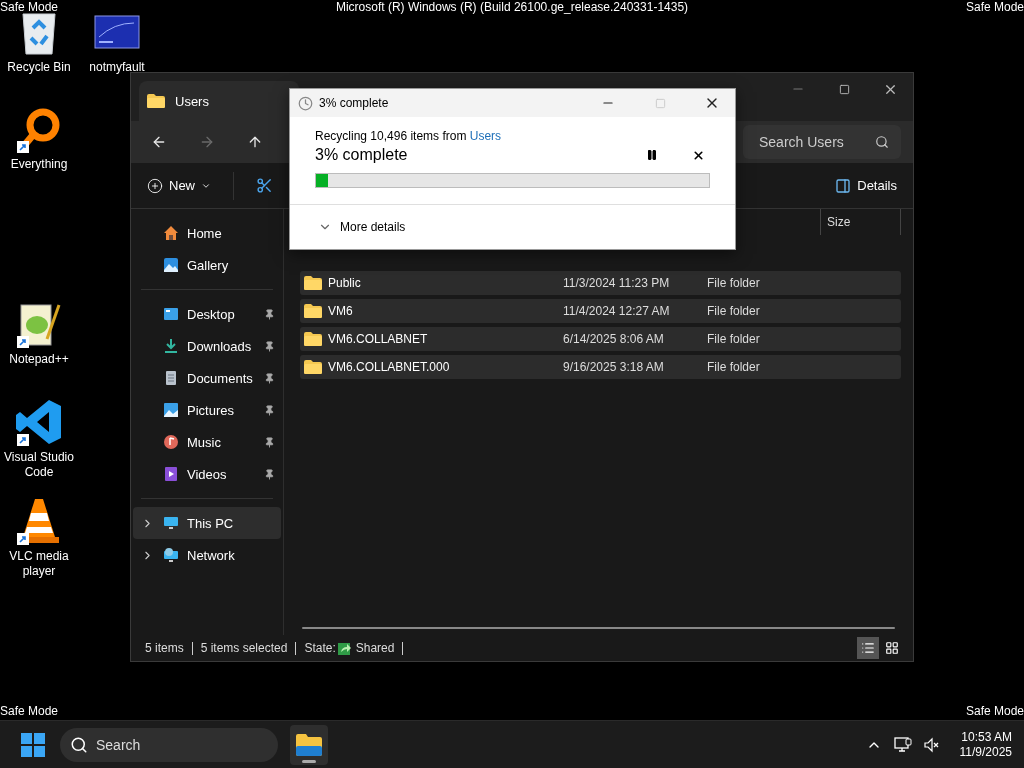  Describe the element at coordinates (207, 233) in the screenshot. I see `sidebar-item: Home` at that location.